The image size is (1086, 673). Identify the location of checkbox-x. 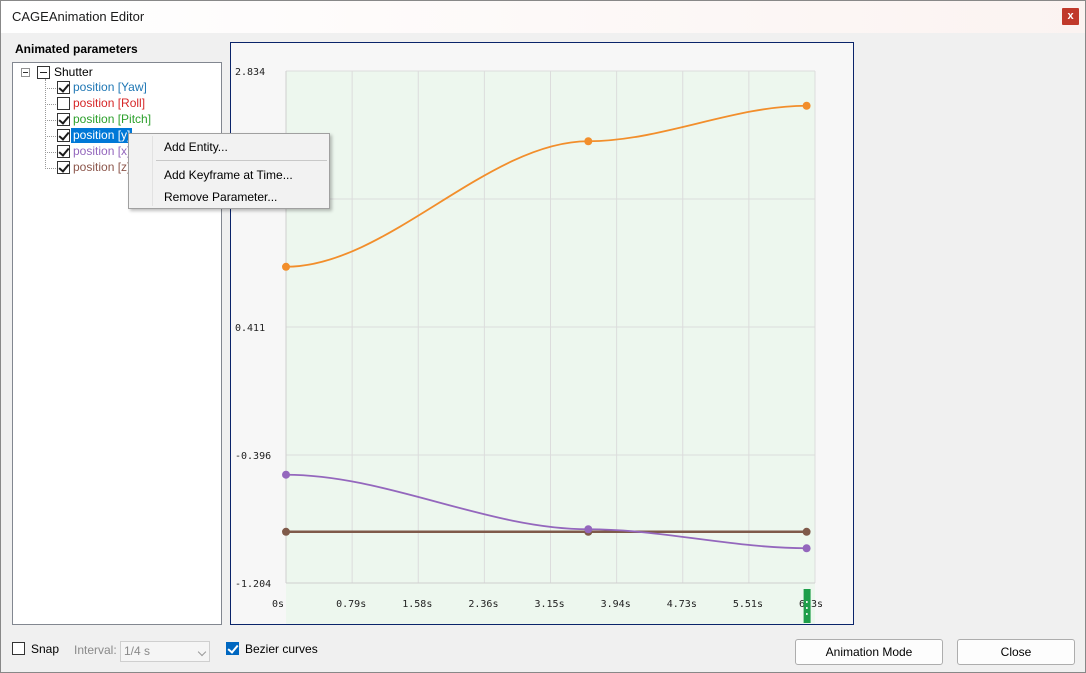
(63, 151).